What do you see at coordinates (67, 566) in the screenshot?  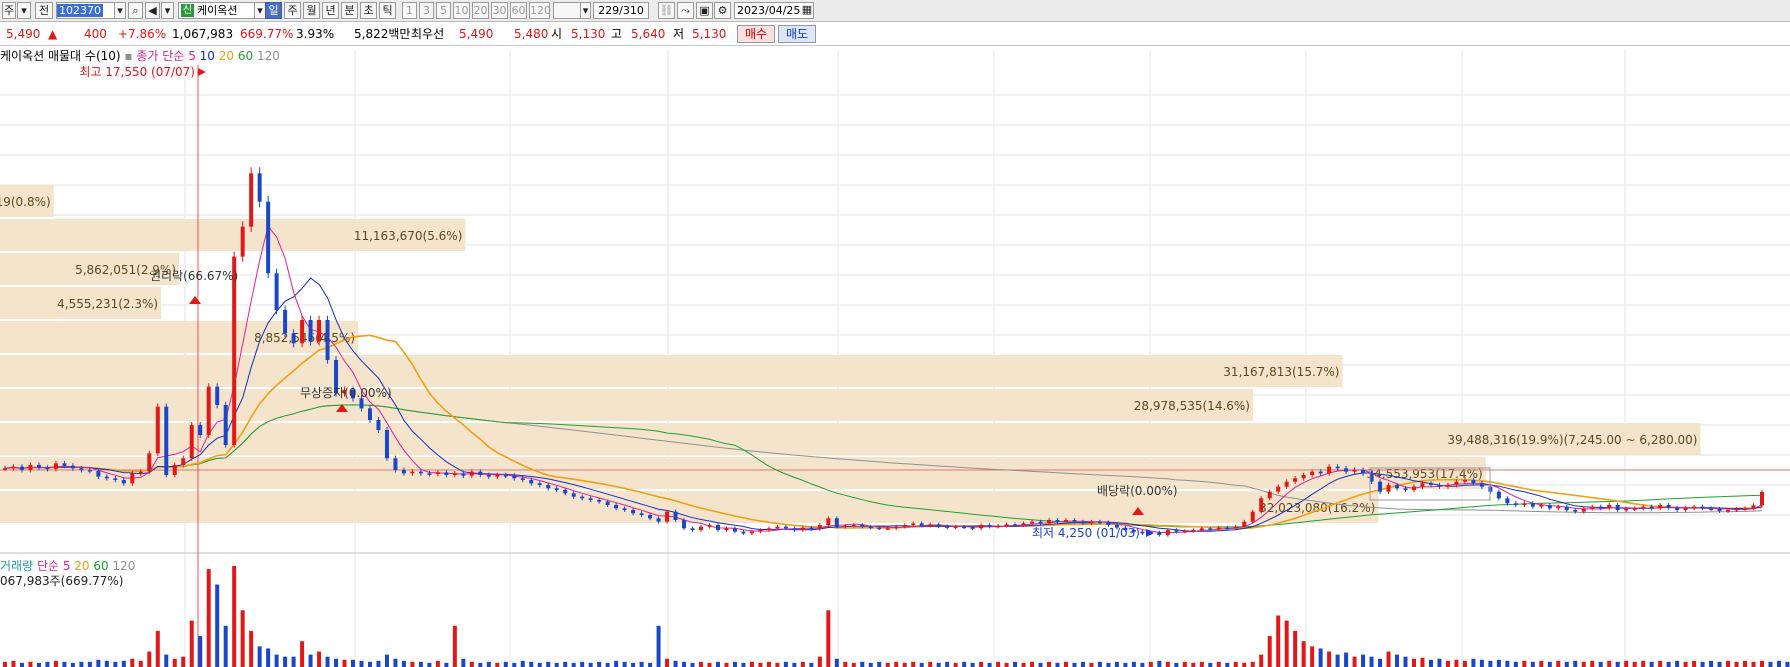 I see `volume-legend: 거래량 단순 5 20 60 120` at bounding box center [67, 566].